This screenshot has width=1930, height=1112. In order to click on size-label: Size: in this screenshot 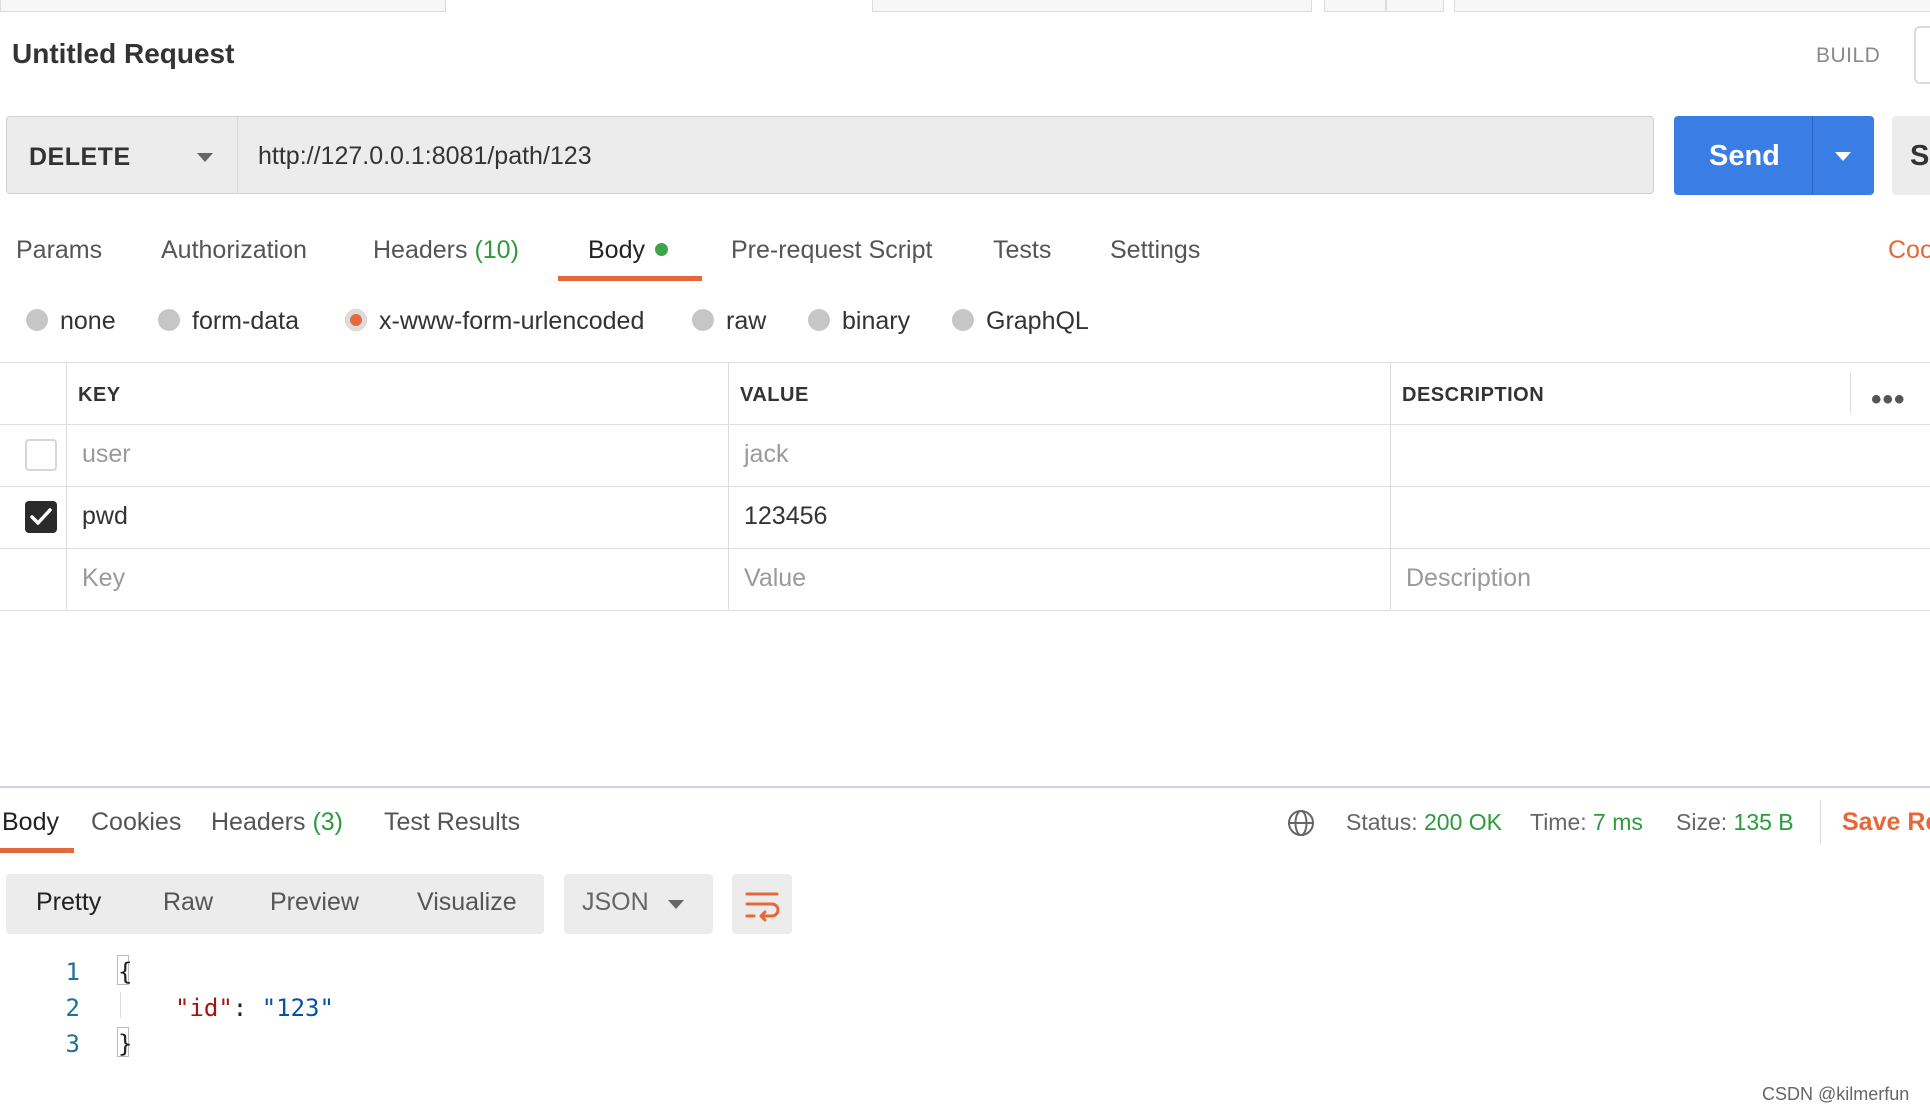, I will do `click(1702, 822)`.